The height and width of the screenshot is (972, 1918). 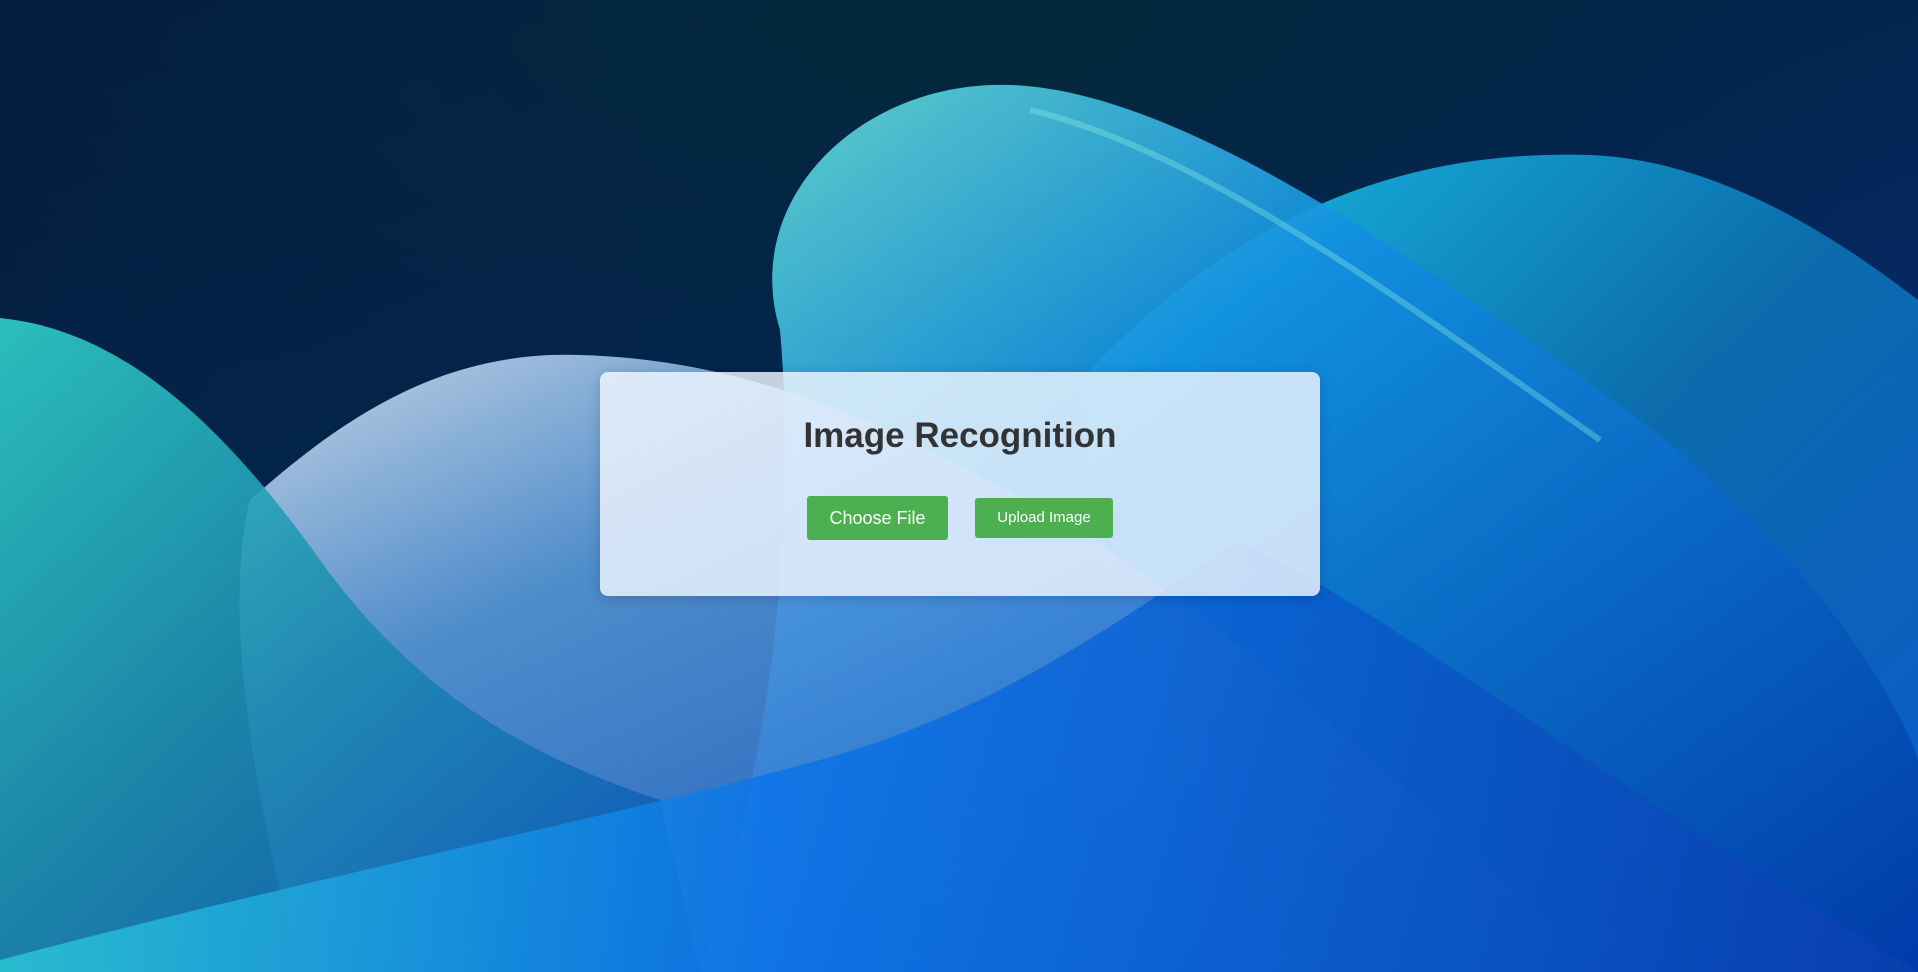 What do you see at coordinates (877, 518) in the screenshot?
I see `choose-file-button: Choose File` at bounding box center [877, 518].